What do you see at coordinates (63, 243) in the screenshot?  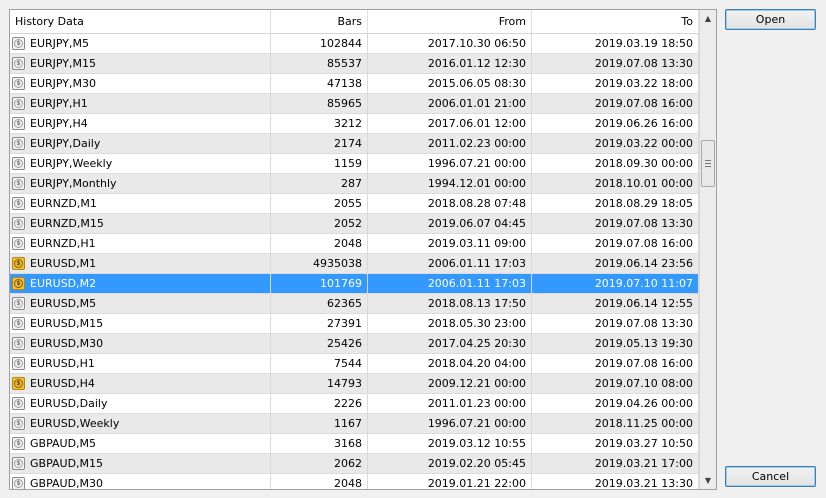 I see `symbol-label: EURNZD,H1` at bounding box center [63, 243].